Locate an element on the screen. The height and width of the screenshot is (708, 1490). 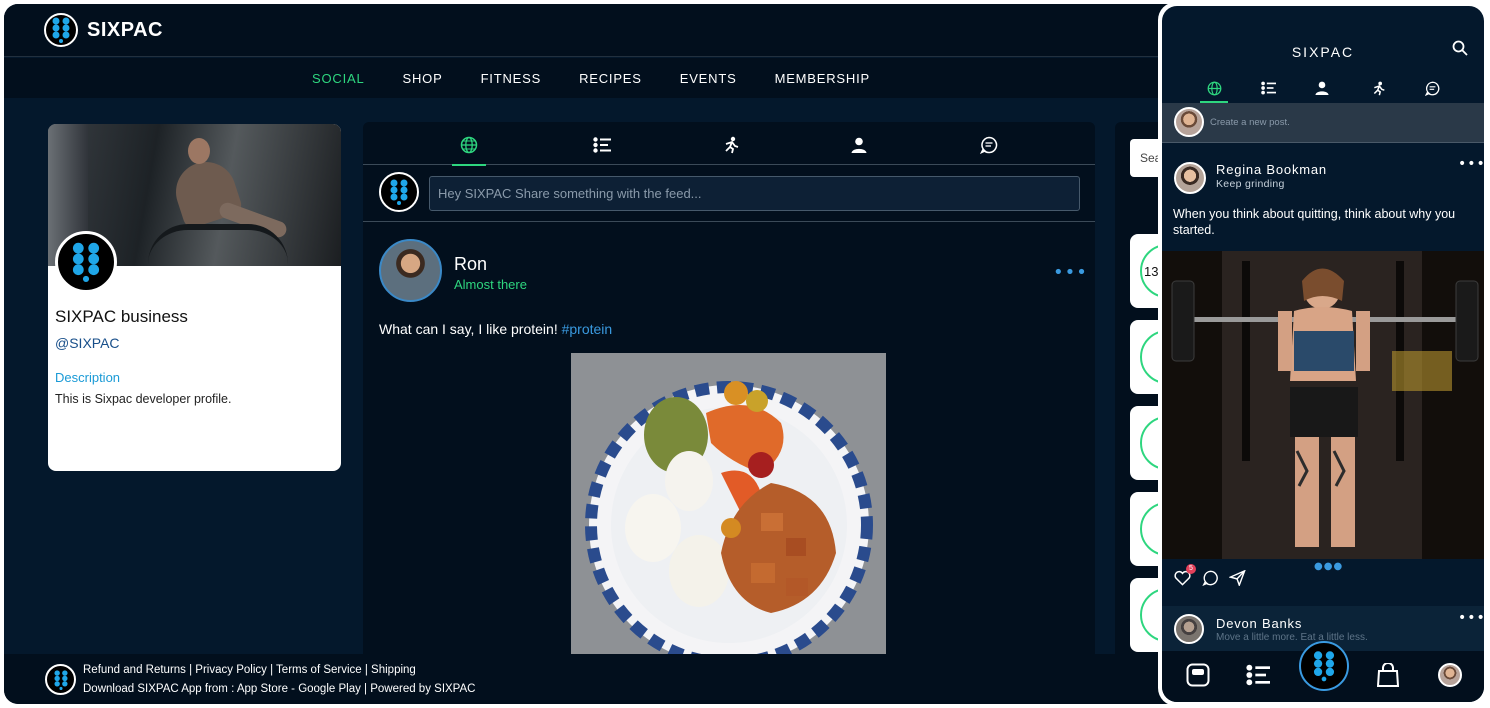
post-body: What can I say, I like protein! is located at coordinates (468, 329).